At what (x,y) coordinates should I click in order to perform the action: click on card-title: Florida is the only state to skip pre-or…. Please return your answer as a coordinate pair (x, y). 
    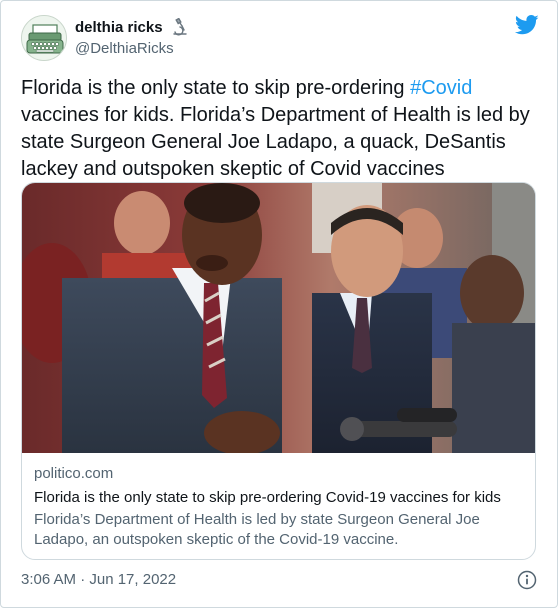
    Looking at the image, I should click on (279, 498).